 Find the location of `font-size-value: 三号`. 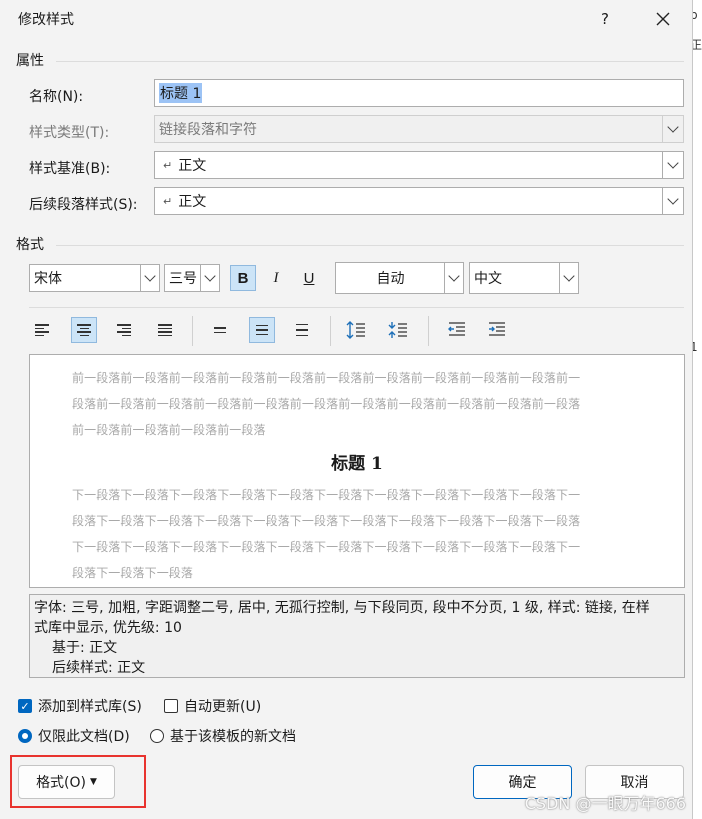

font-size-value: 三号 is located at coordinates (183, 279).